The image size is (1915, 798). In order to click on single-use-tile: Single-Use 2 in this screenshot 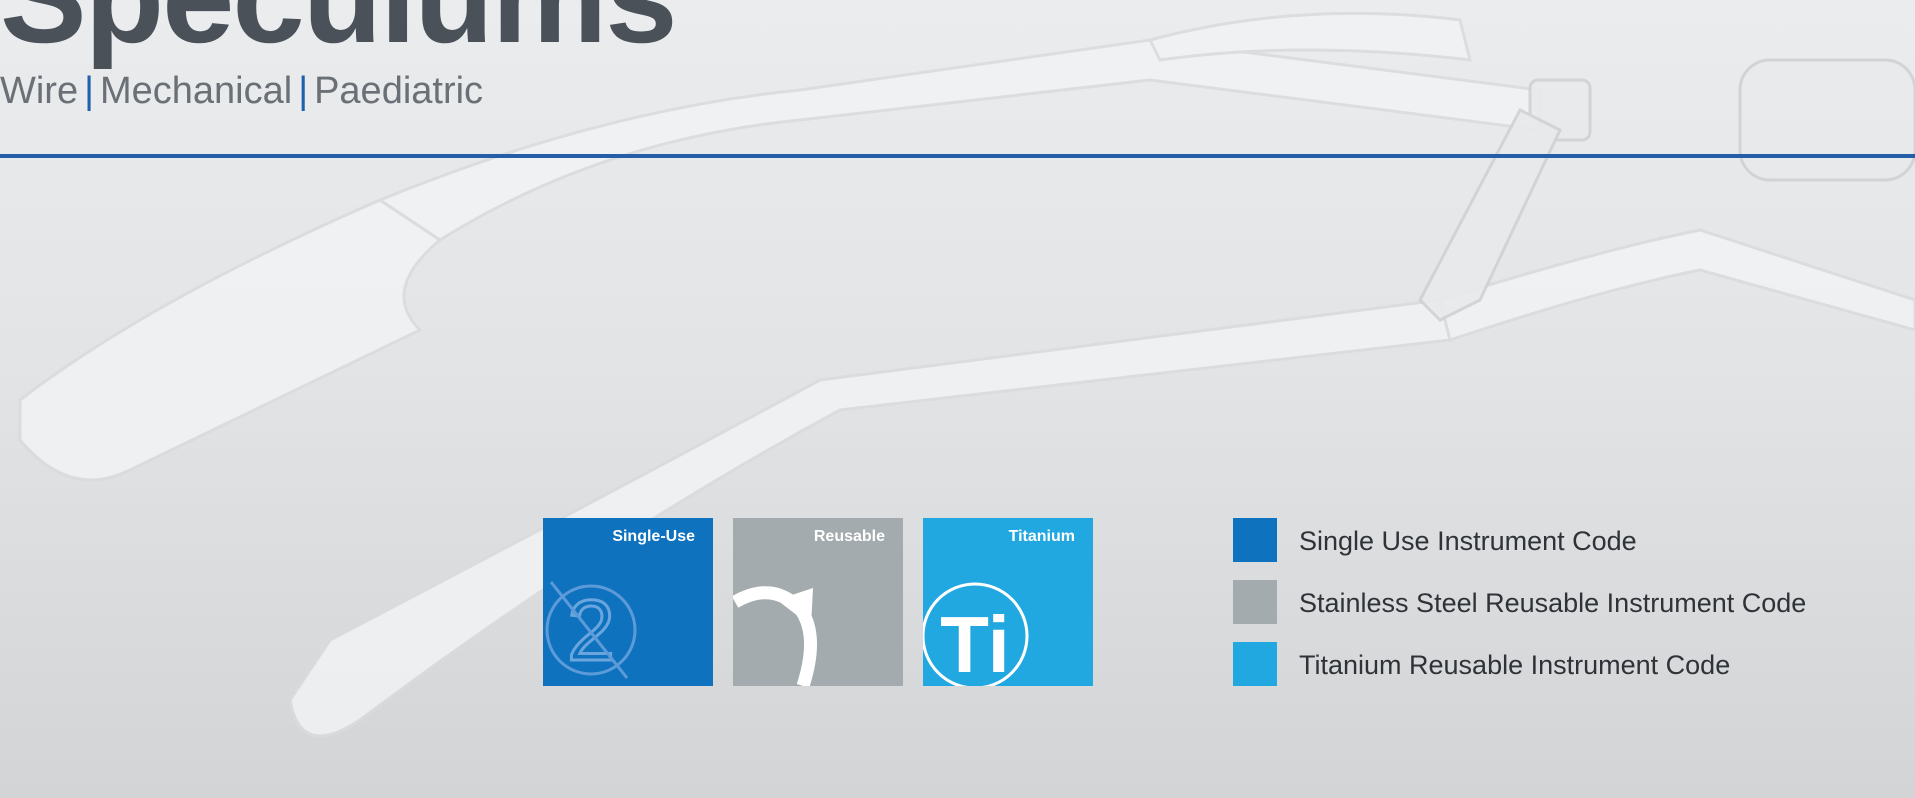, I will do `click(628, 602)`.